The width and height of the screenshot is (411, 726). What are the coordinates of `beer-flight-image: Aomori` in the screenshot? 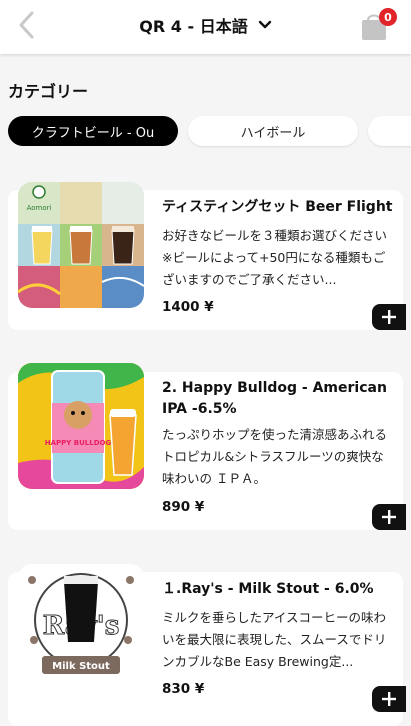 It's located at (81, 245).